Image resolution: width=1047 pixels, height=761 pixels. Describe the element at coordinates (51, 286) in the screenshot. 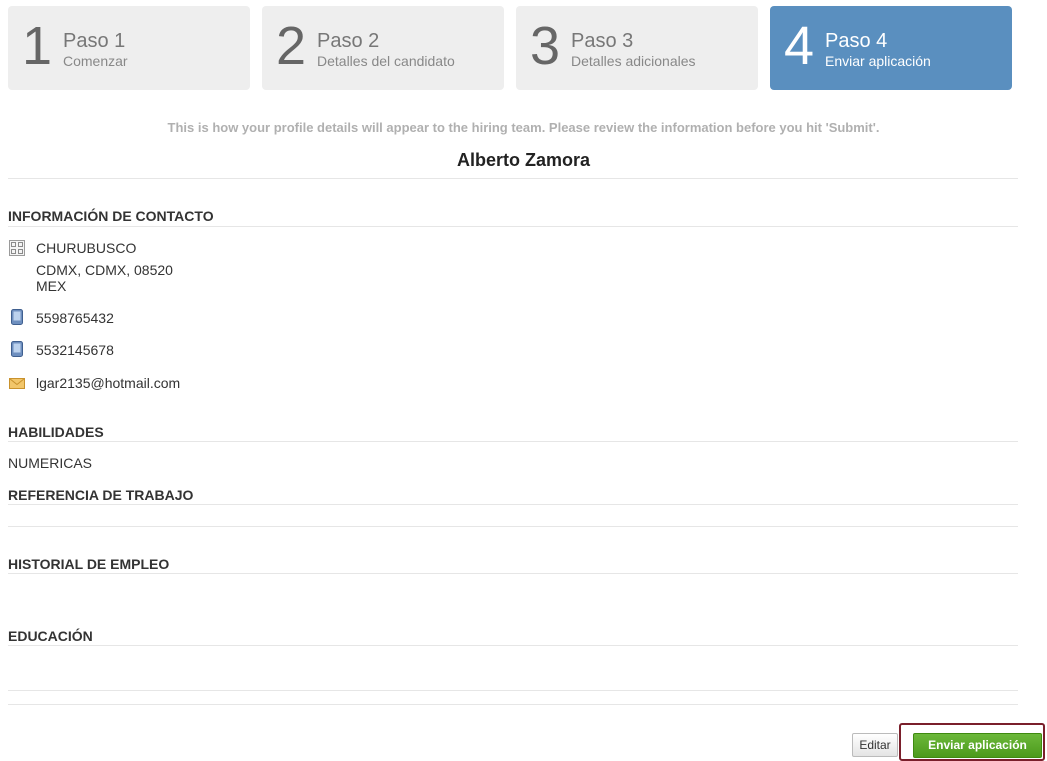

I see `address-line-3: MEX` at that location.